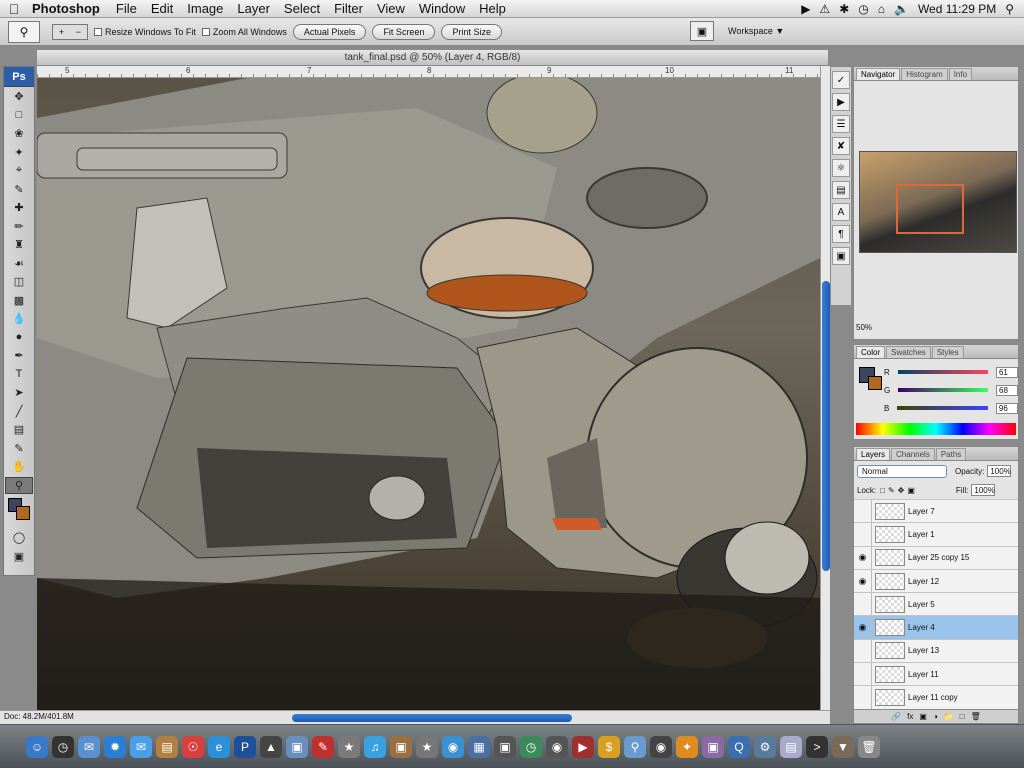 This screenshot has height=768, width=1024. Describe the element at coordinates (19, 264) in the screenshot. I see `history-brush-tool-icon: ☙` at that location.